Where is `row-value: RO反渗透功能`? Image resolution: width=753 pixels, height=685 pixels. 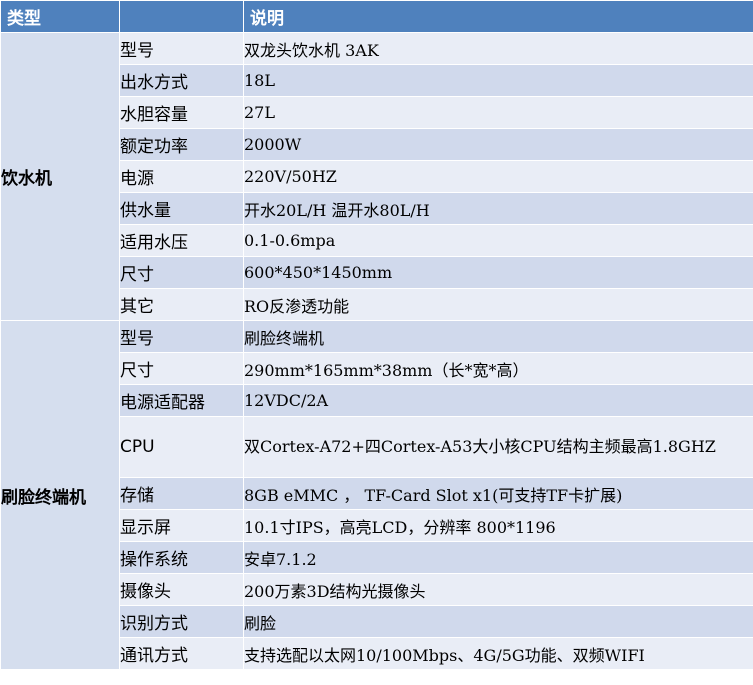
row-value: RO反渗透功能 is located at coordinates (498, 304).